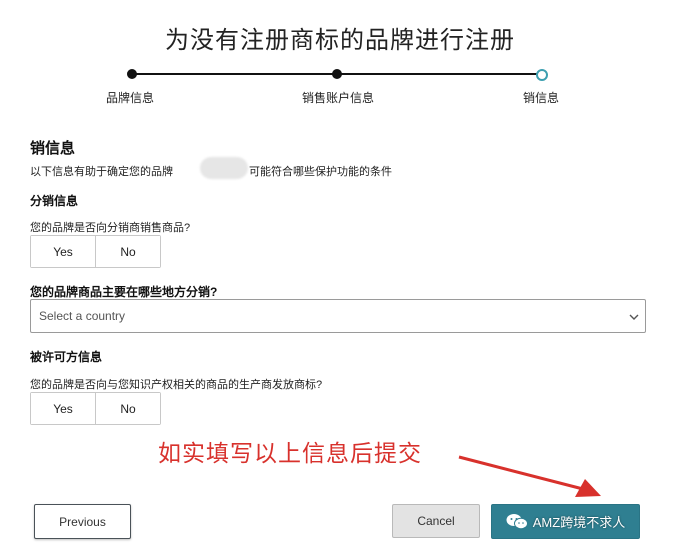  What do you see at coordinates (130, 98) in the screenshot?
I see `step-label-1: 品牌信息` at bounding box center [130, 98].